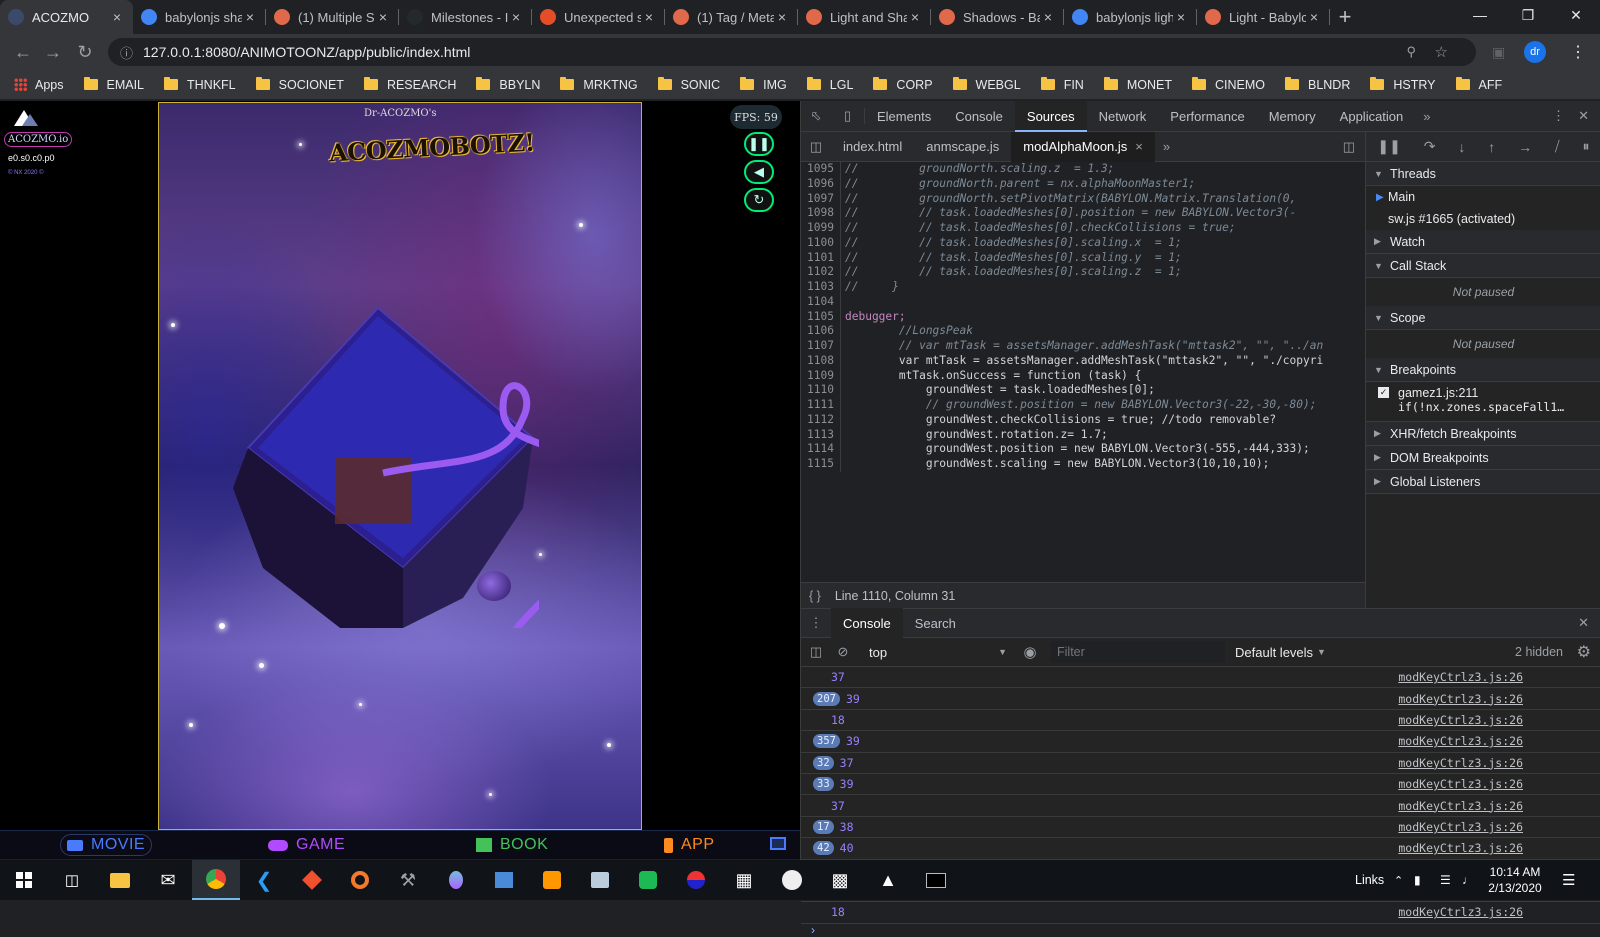 The height and width of the screenshot is (937, 1600). I want to click on bookmark-folder: LGL, so click(829, 84).